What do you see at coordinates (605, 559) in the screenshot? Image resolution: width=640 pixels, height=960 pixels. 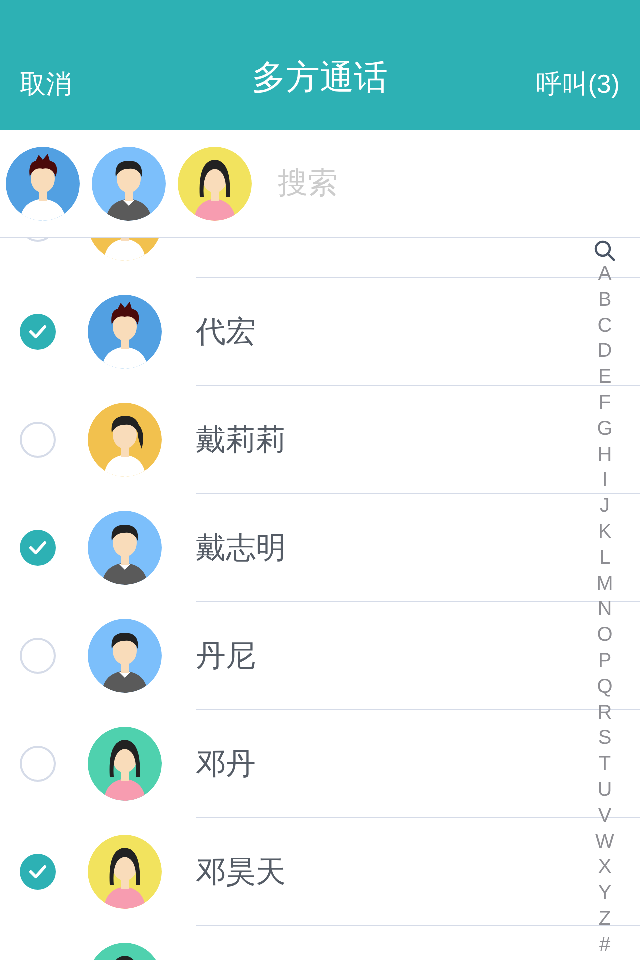 I see `index-letter: L` at bounding box center [605, 559].